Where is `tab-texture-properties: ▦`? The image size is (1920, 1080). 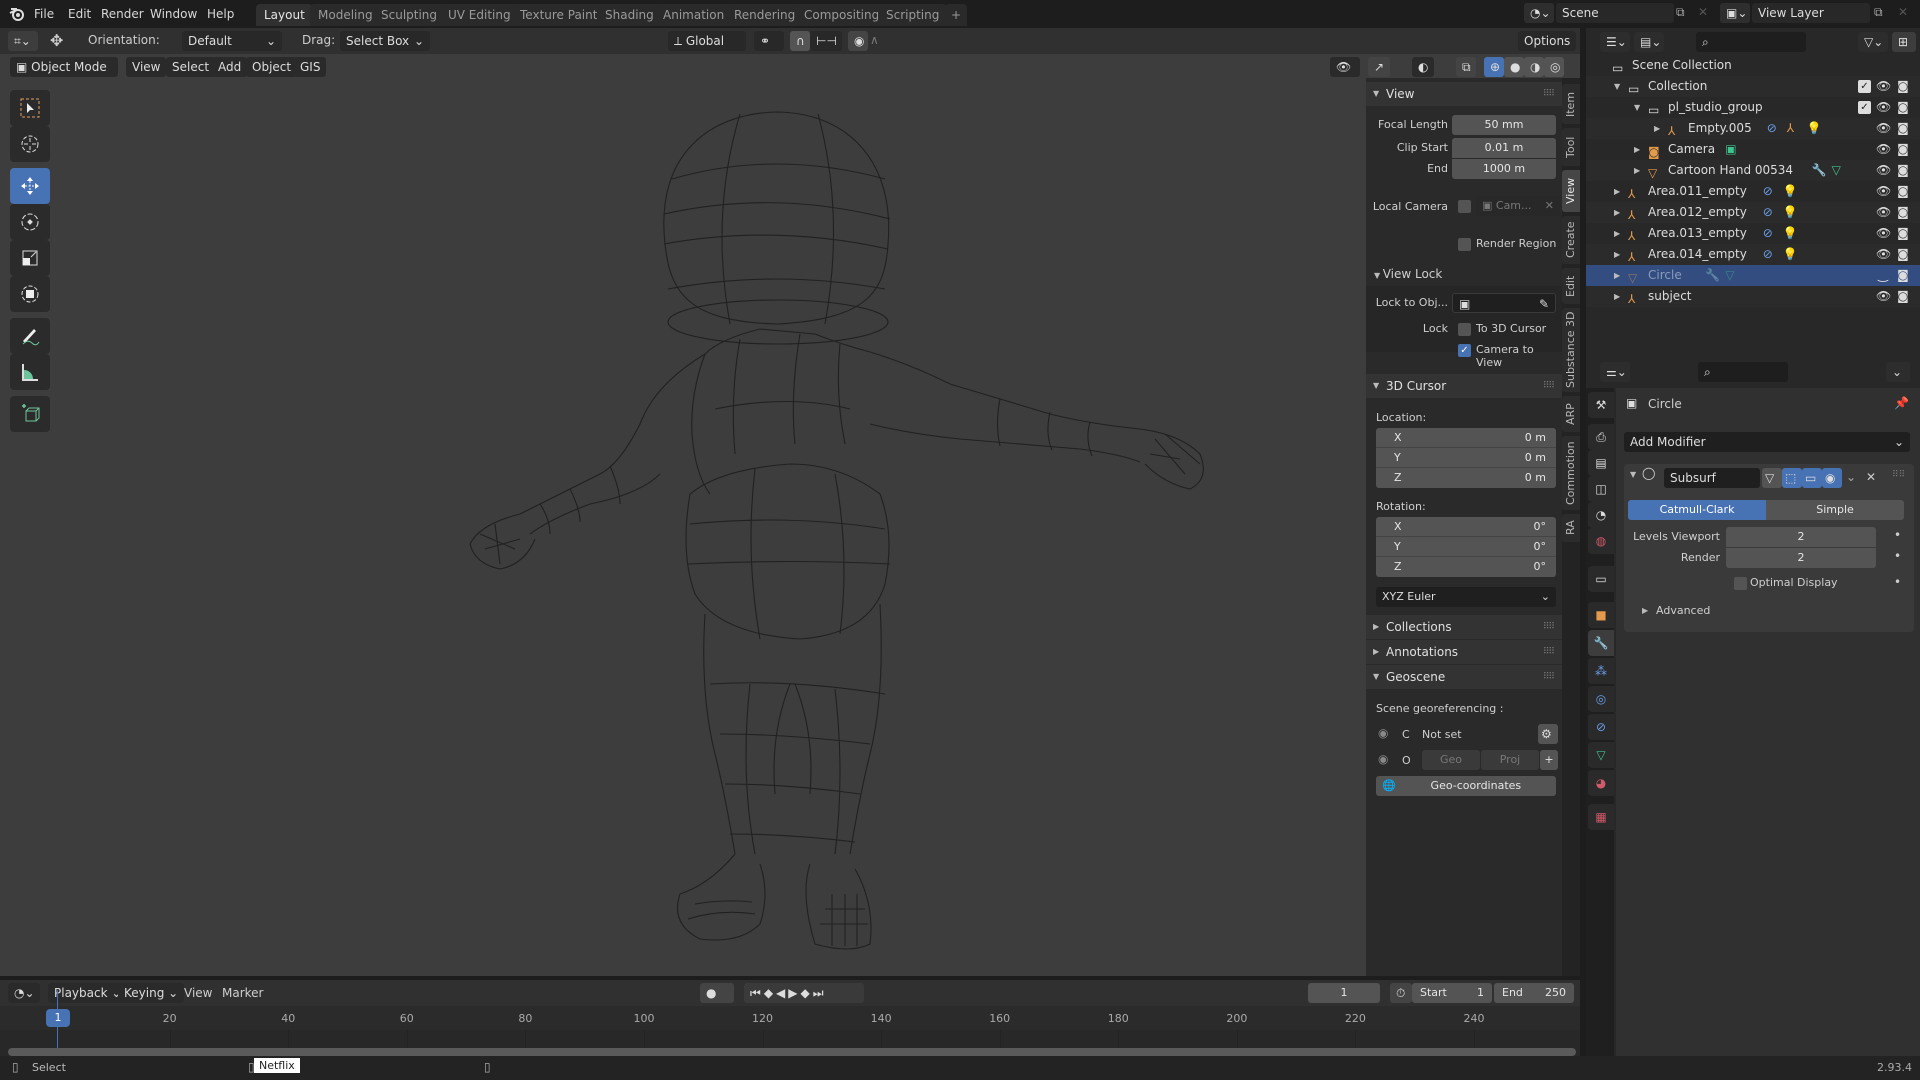
tab-texture-properties: ▦ is located at coordinates (1601, 817).